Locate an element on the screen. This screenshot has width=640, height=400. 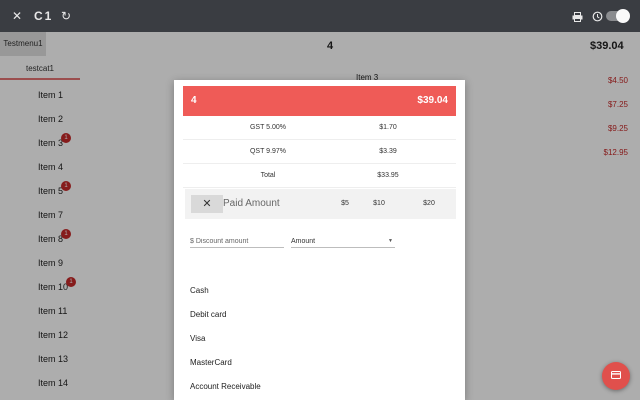
payment-fab is located at coordinates (616, 376).